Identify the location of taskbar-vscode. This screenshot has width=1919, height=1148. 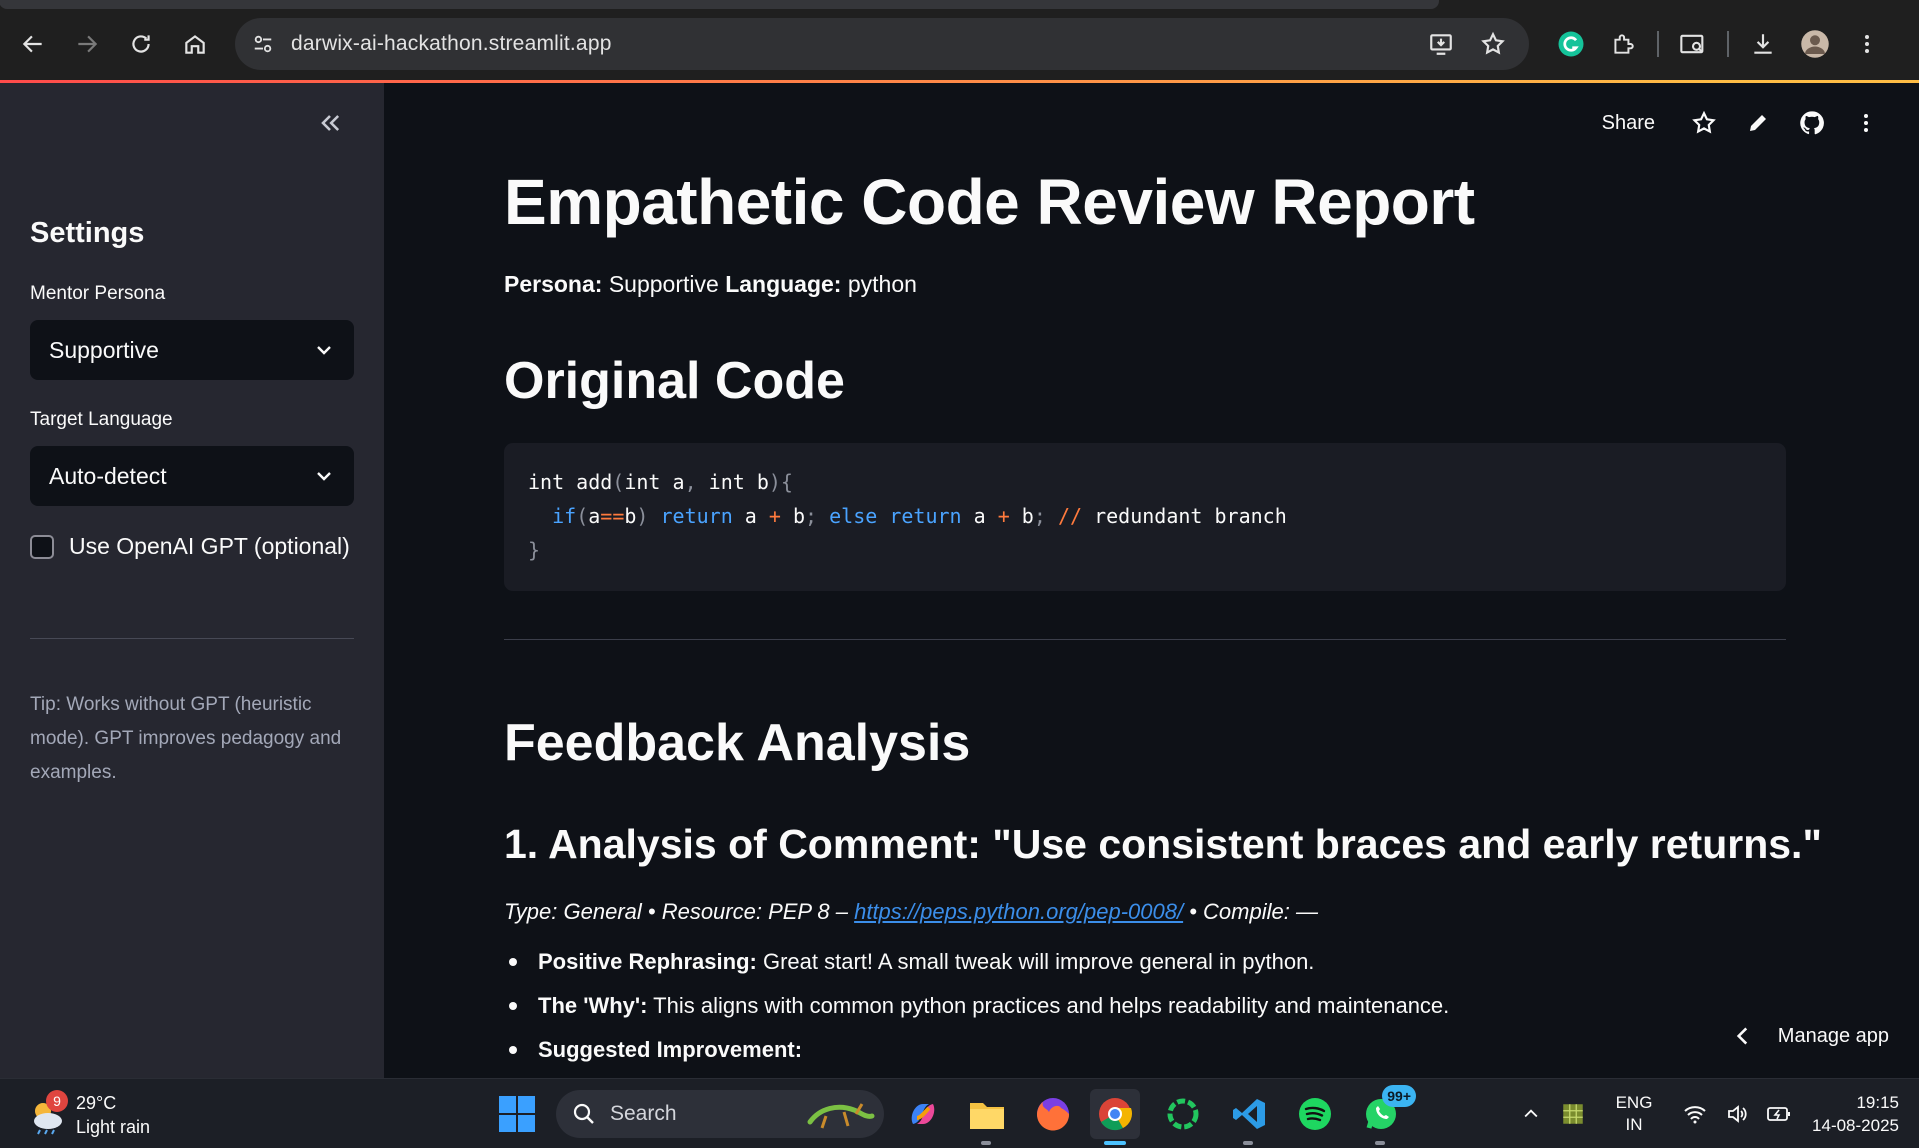
(1249, 1117).